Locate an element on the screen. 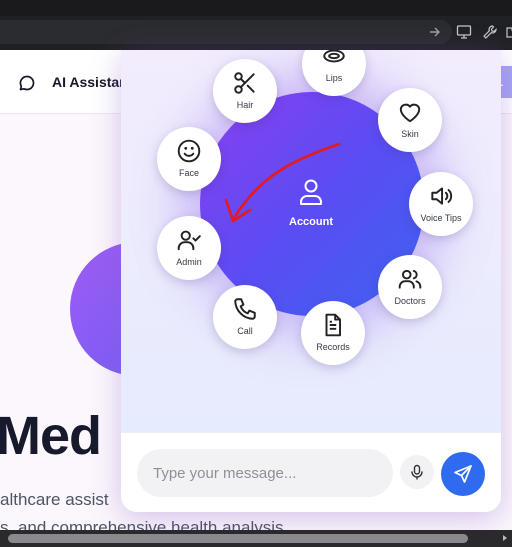 The height and width of the screenshot is (547, 512). message-composer is located at coordinates (311, 472).